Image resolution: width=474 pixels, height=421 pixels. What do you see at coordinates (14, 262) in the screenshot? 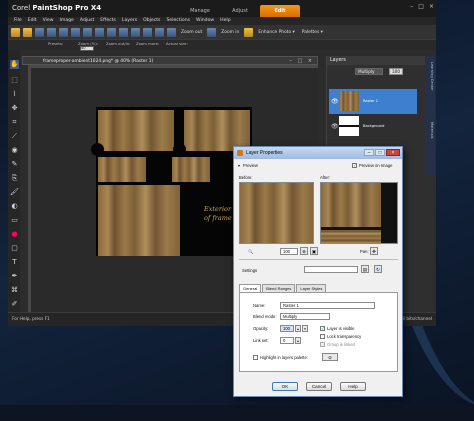
I see `text-tool-icon: T` at bounding box center [14, 262].